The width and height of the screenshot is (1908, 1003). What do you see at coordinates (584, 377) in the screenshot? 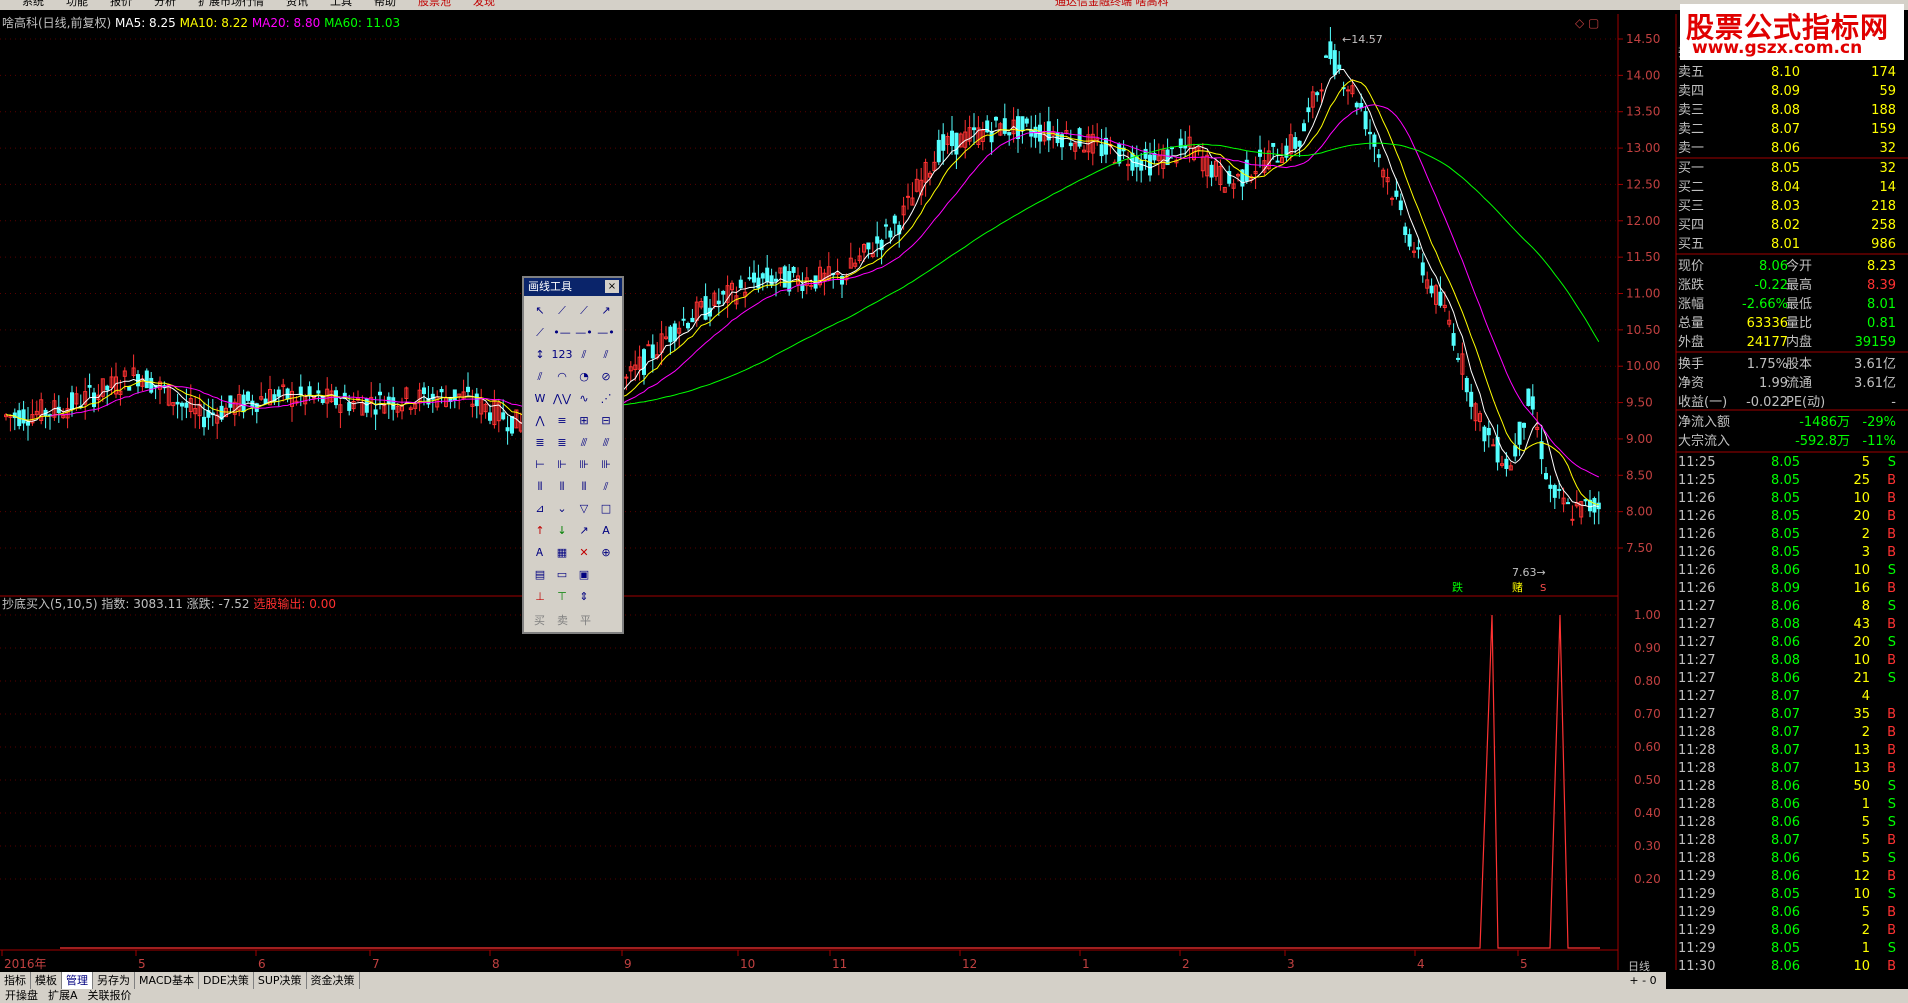
I see `draw-tool-icon-14: ◔` at bounding box center [584, 377].